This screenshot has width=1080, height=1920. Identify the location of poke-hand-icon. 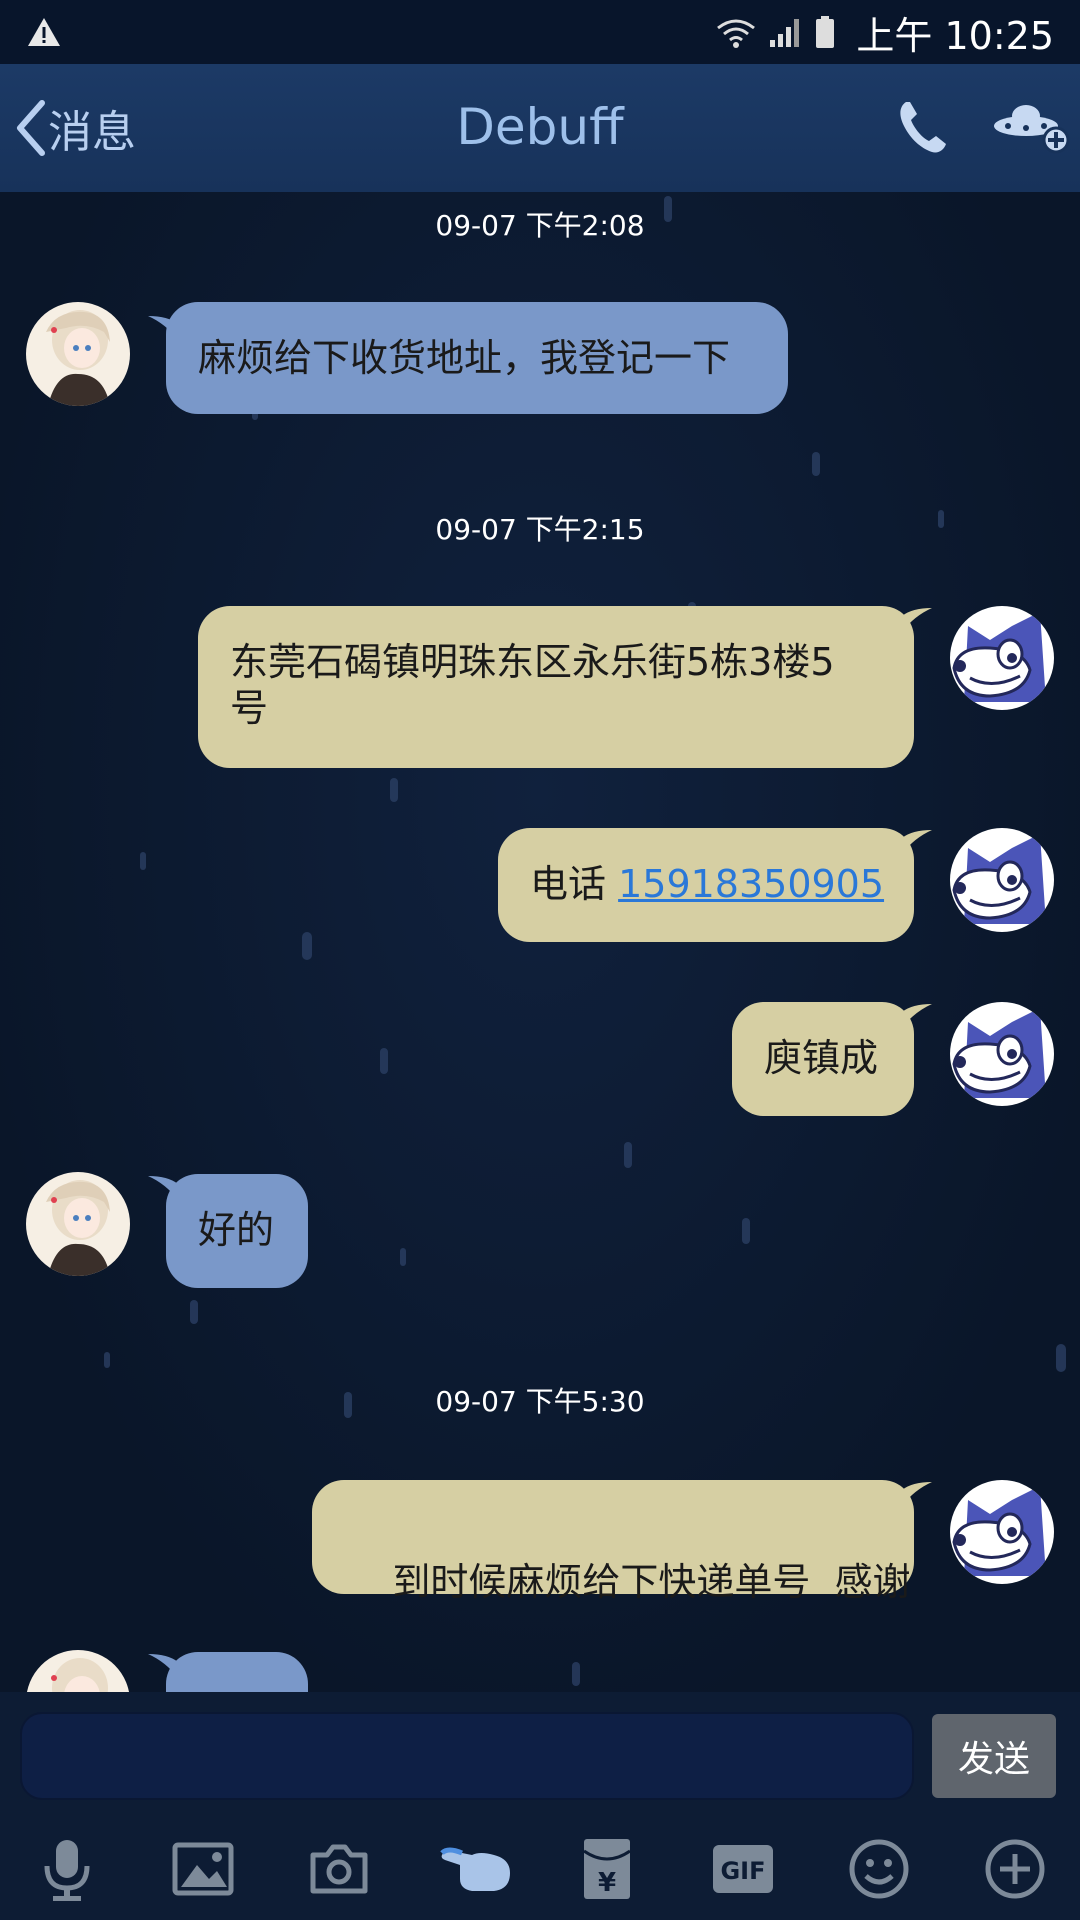
(475, 1869).